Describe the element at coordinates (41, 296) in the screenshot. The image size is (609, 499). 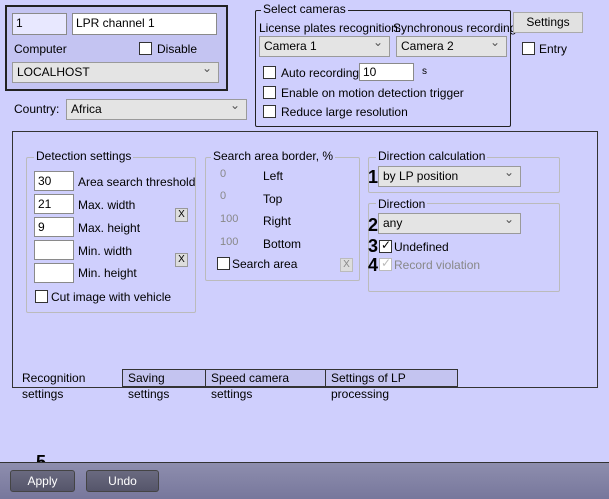
I see `cut-image-checkbox` at that location.